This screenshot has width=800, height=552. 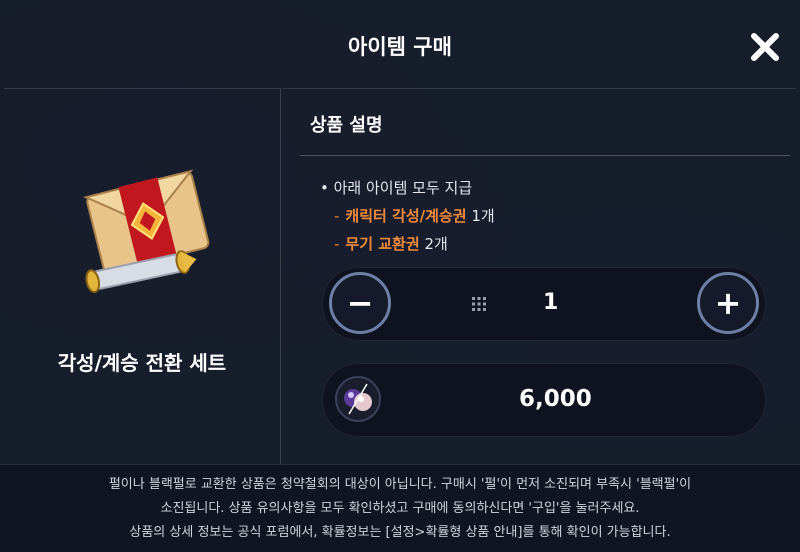 I want to click on section-divider, so click(x=545, y=155).